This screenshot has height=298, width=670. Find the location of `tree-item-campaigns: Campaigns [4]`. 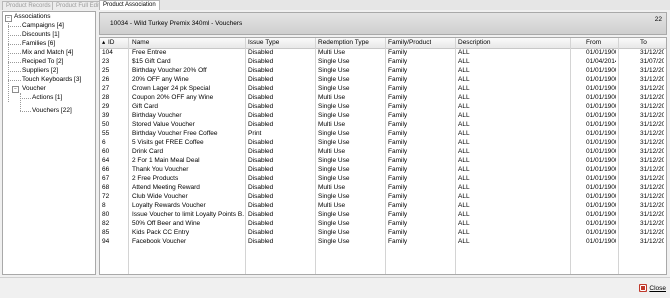

tree-item-campaigns: Campaigns [4] is located at coordinates (43, 26).